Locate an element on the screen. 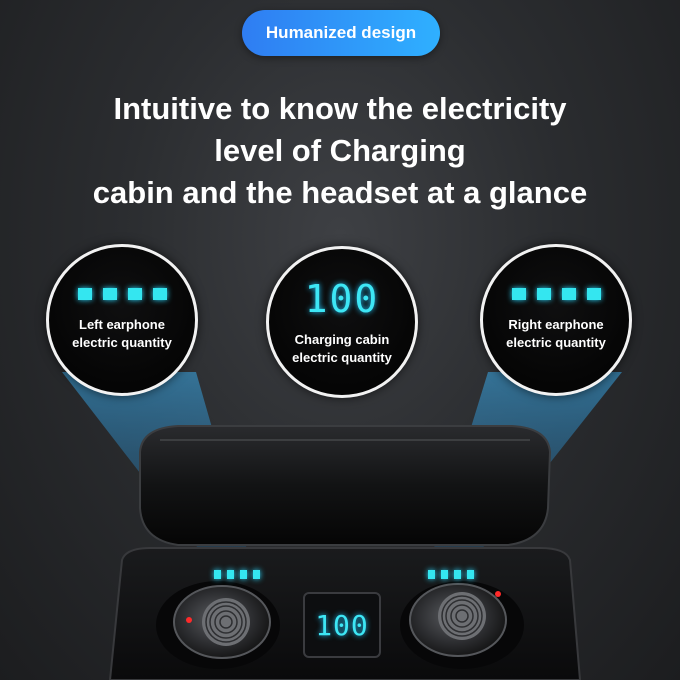  left-level-indicator is located at coordinates (237, 574).